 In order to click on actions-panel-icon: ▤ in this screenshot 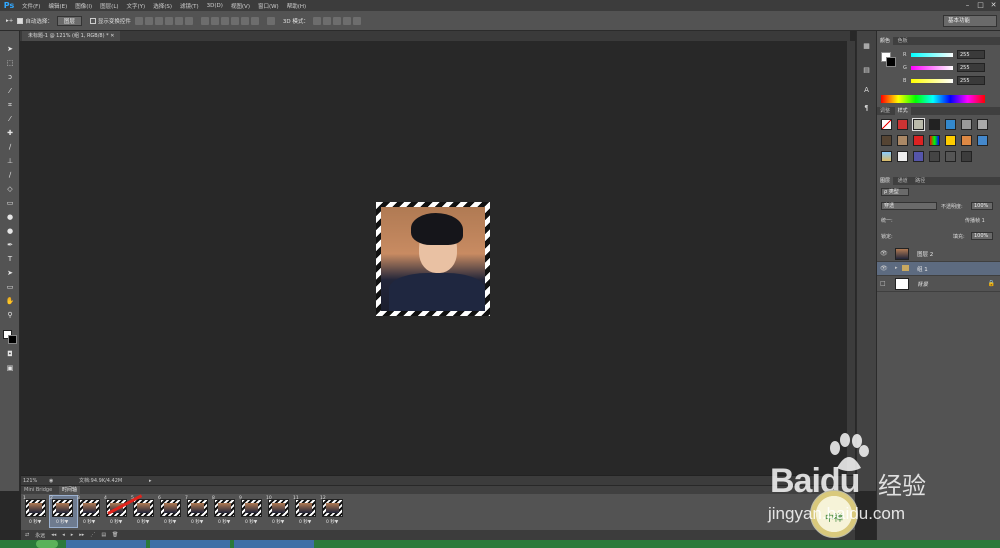, I will do `click(866, 70)`.